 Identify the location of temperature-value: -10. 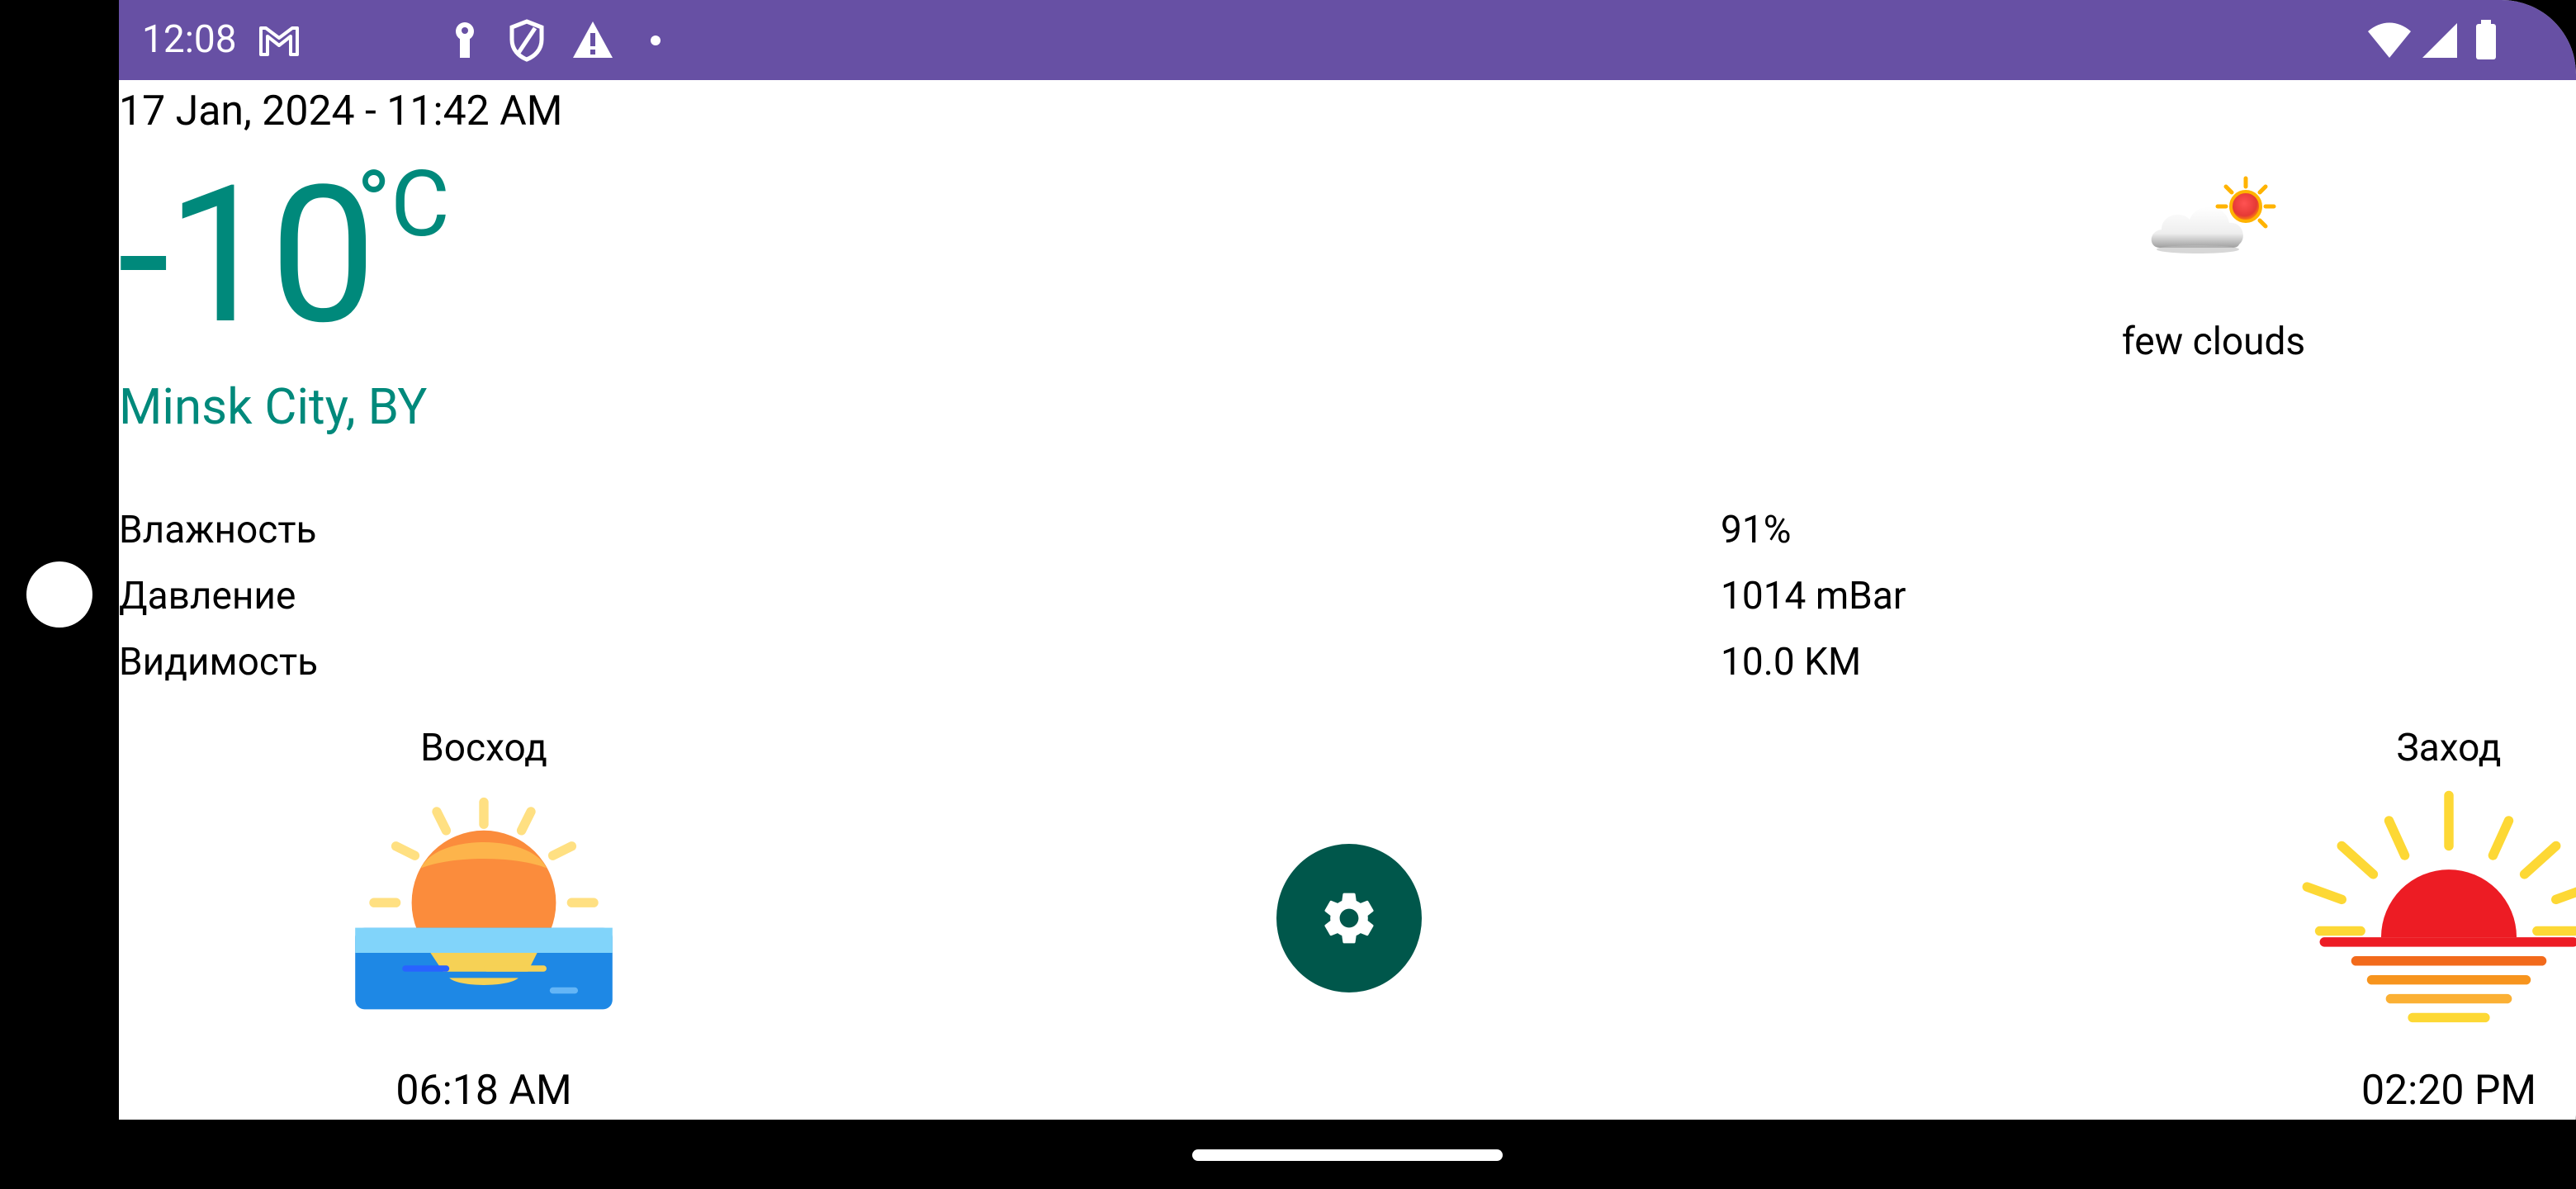
(247, 256).